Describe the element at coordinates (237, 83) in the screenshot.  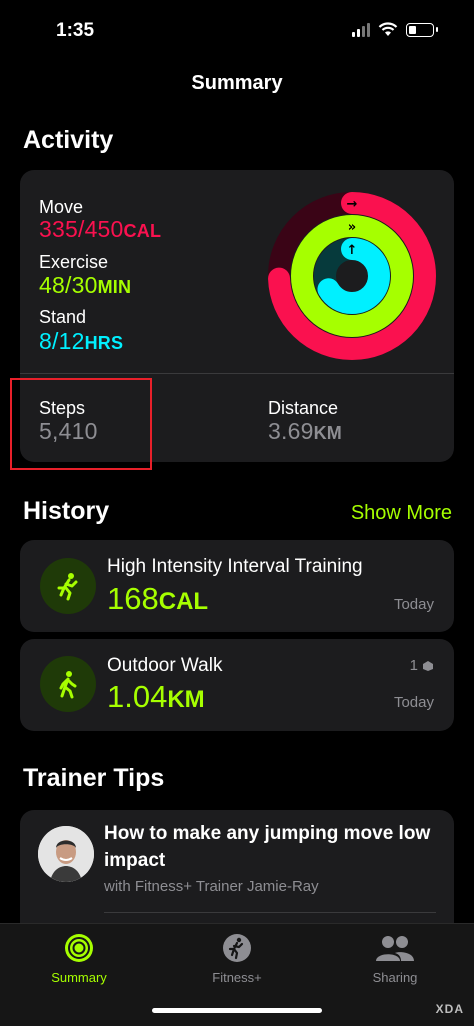
I see `page-title: Summary` at that location.